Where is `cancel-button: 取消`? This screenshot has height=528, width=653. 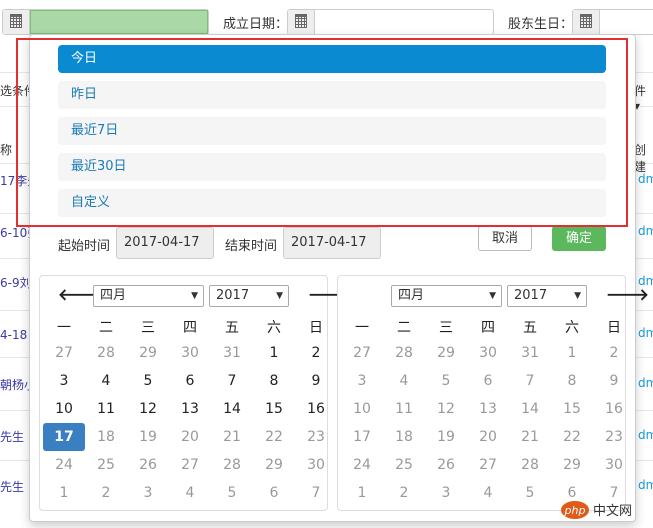
cancel-button: 取消 is located at coordinates (505, 238).